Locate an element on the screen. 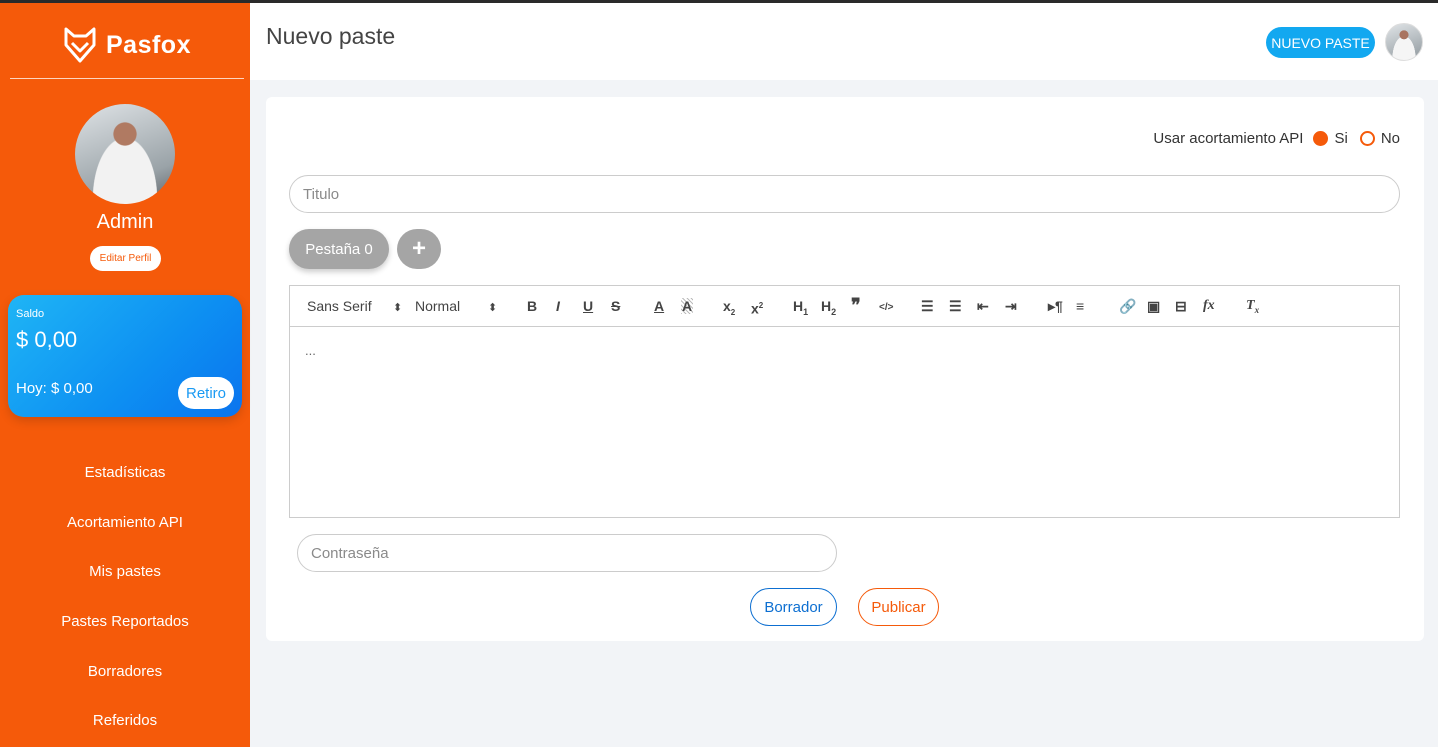  balance-label: Saldo is located at coordinates (30, 314).